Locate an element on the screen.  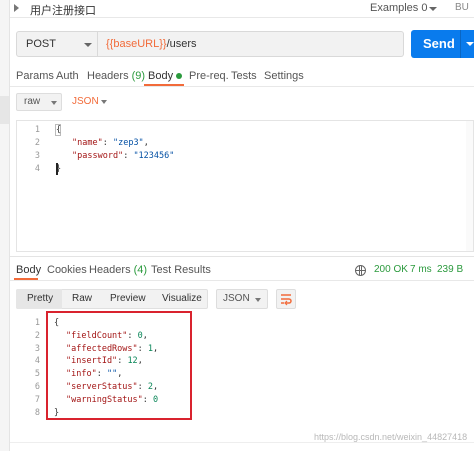
collapse-caret-icon is located at coordinates (16, 8).